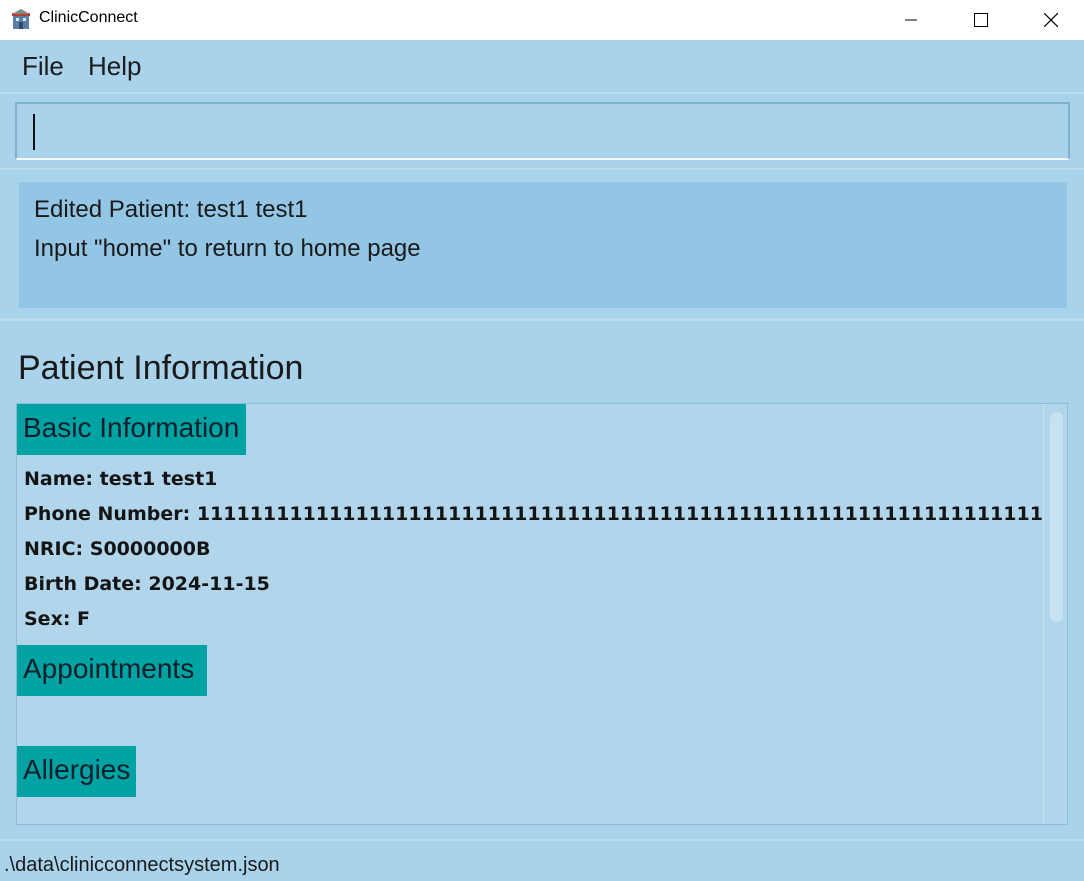 Image resolution: width=1084 pixels, height=881 pixels. Describe the element at coordinates (114, 66) in the screenshot. I see `menu-help: Help` at that location.